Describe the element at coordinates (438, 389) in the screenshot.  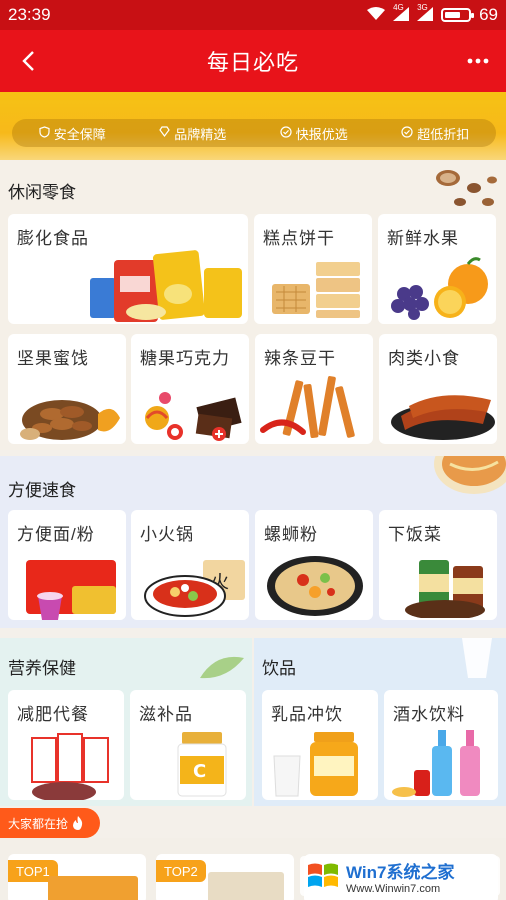
I see `category-card-meat-snacks: 肉类小食` at that location.